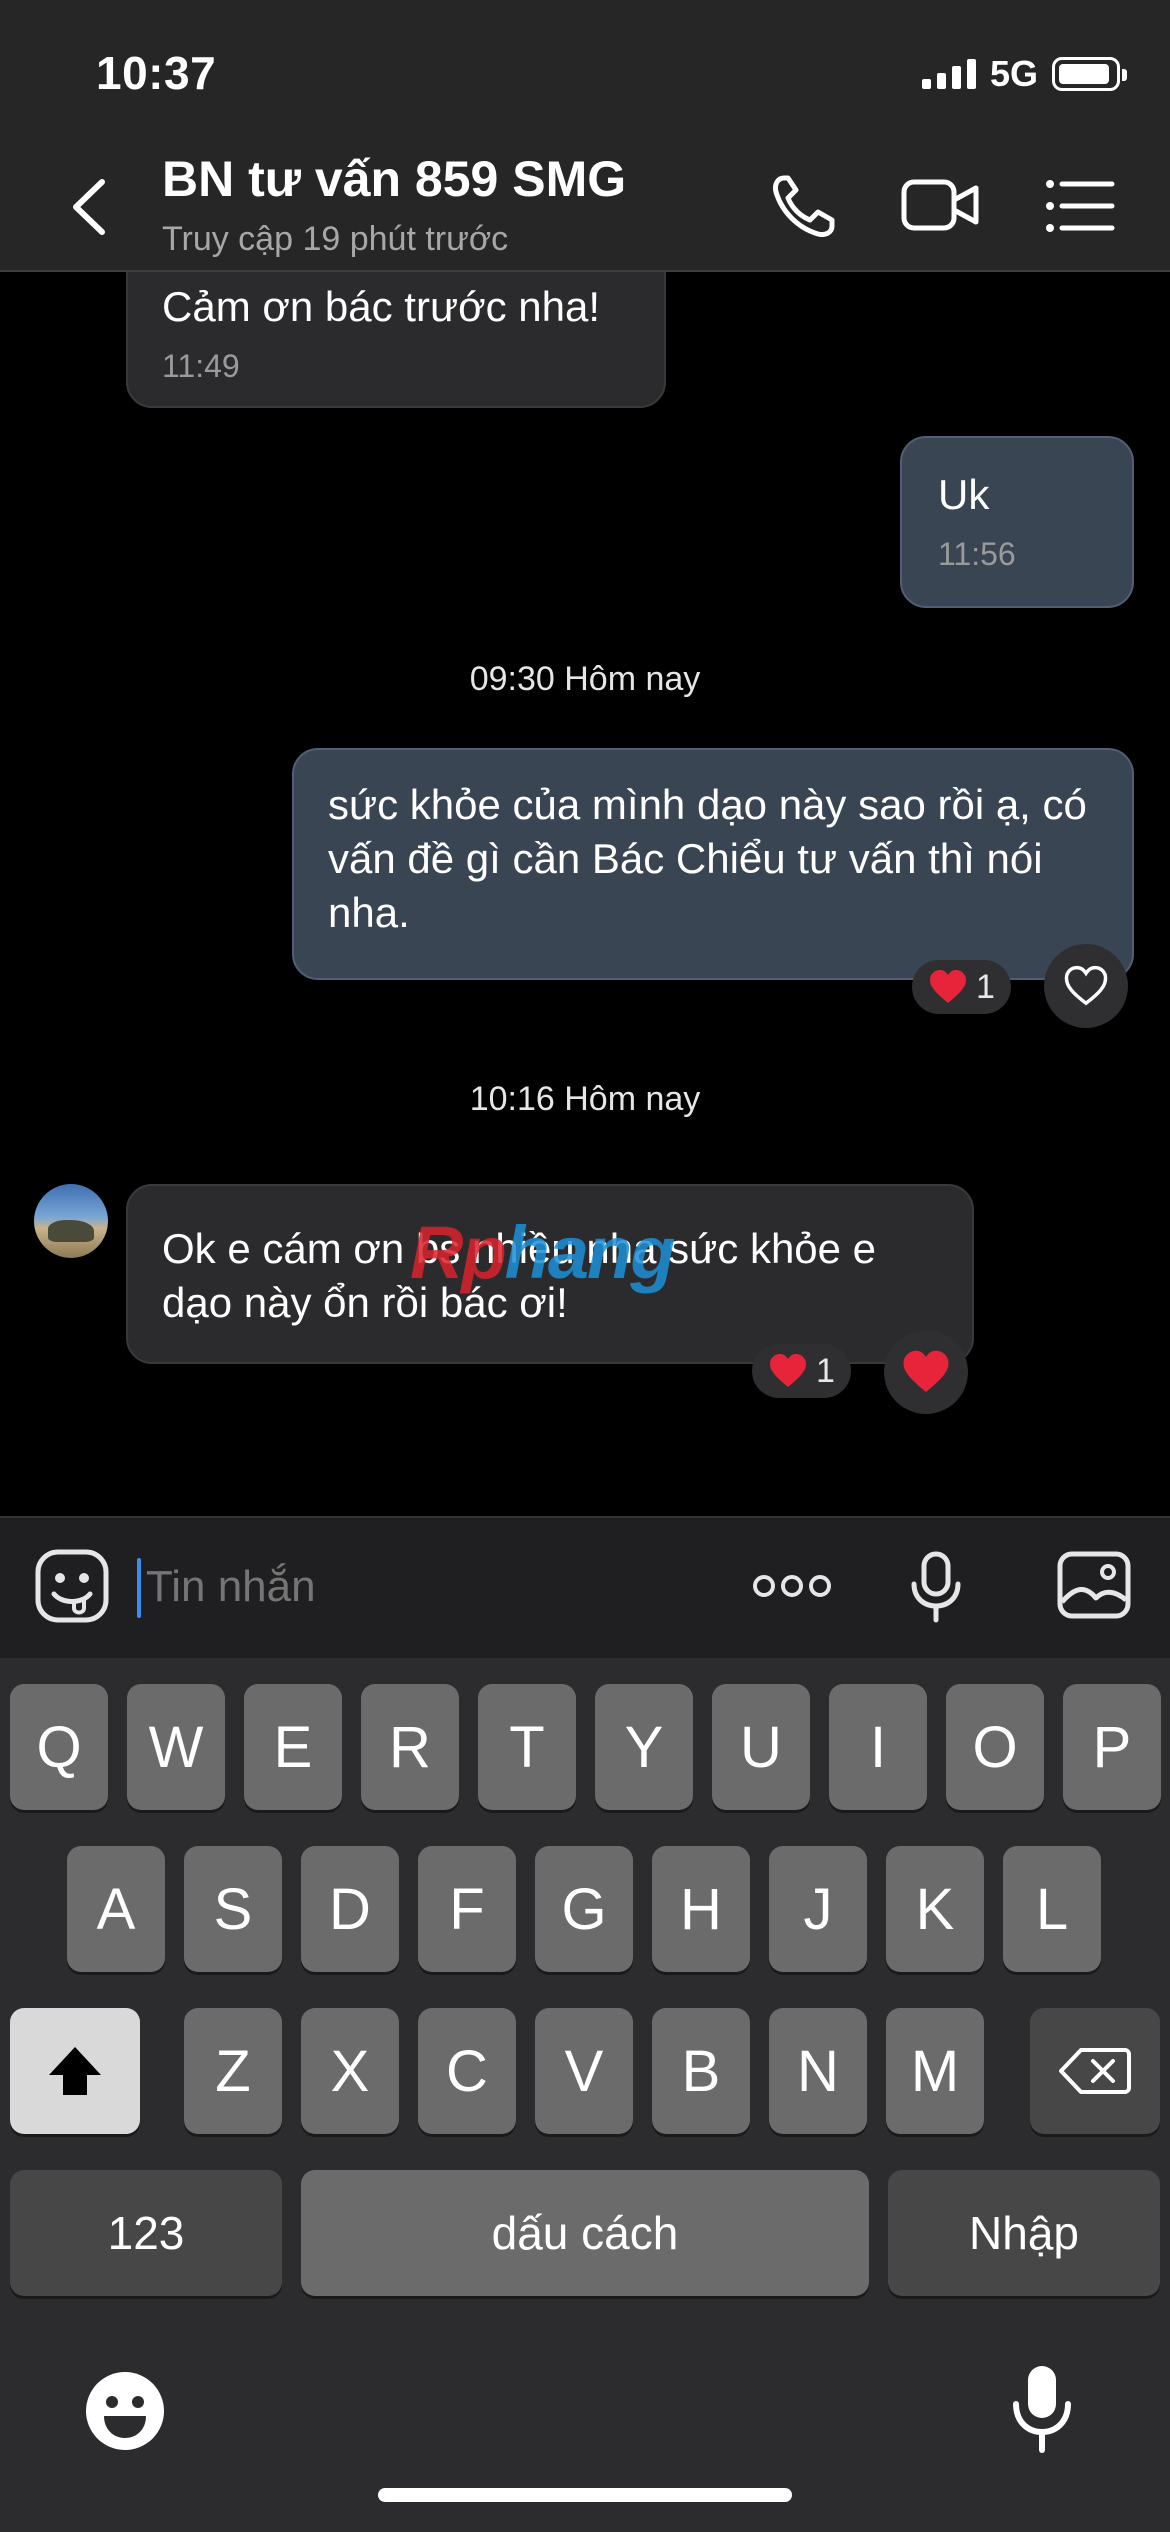  I want to click on photo-button, so click(1094, 1587).